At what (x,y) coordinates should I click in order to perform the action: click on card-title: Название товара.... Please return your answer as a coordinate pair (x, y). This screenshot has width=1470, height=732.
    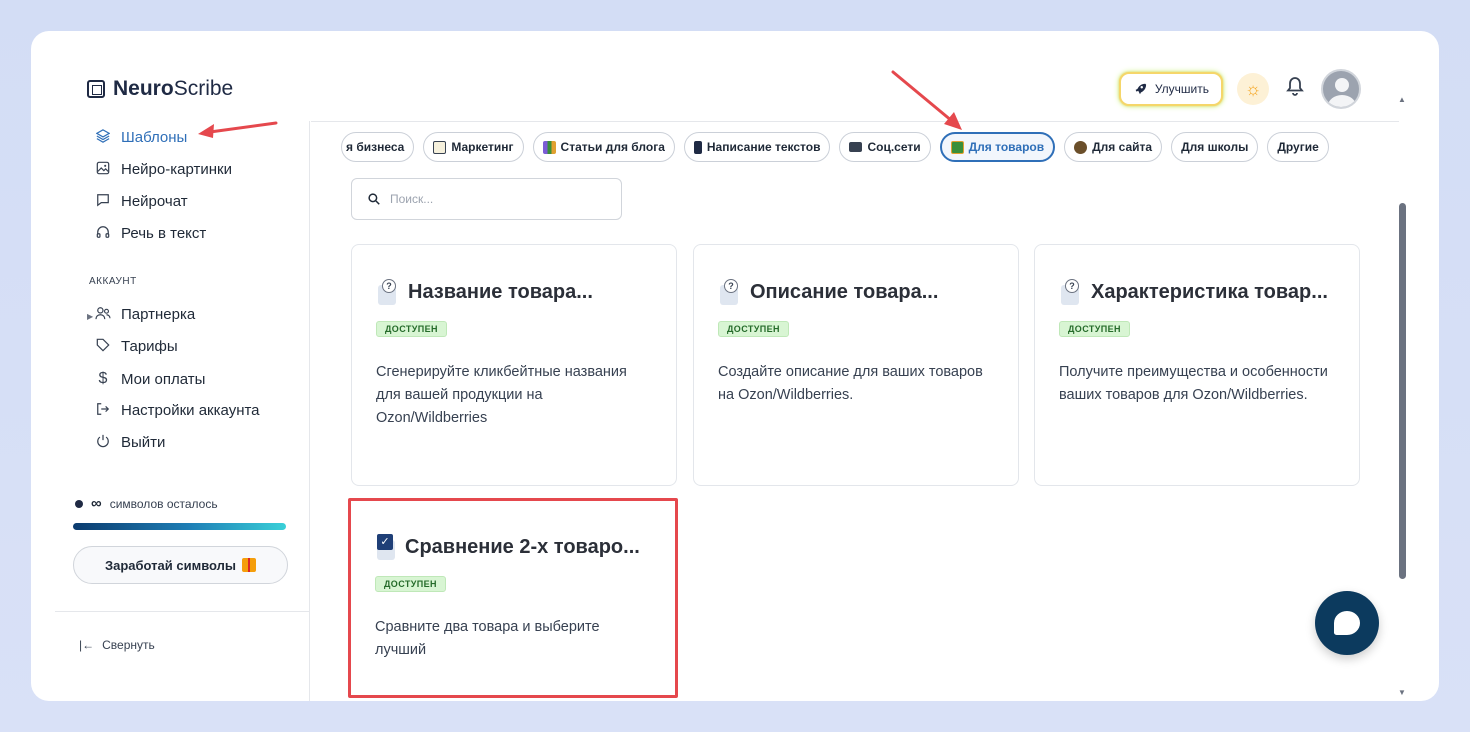
    Looking at the image, I should click on (500, 291).